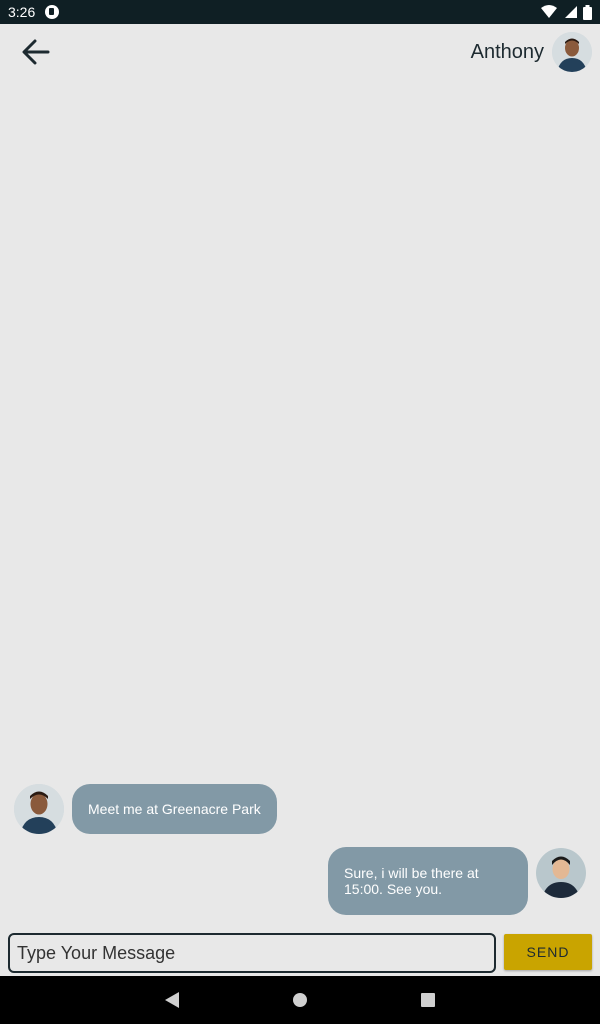  Describe the element at coordinates (507, 51) in the screenshot. I see `contact-name: Anthony` at that location.